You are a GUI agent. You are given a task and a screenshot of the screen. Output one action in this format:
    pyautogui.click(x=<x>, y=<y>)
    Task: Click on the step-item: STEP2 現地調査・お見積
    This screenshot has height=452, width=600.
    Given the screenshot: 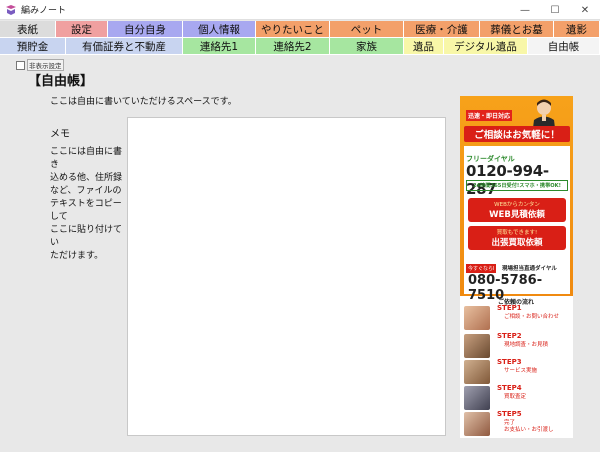 What is the action you would take?
    pyautogui.click(x=517, y=345)
    